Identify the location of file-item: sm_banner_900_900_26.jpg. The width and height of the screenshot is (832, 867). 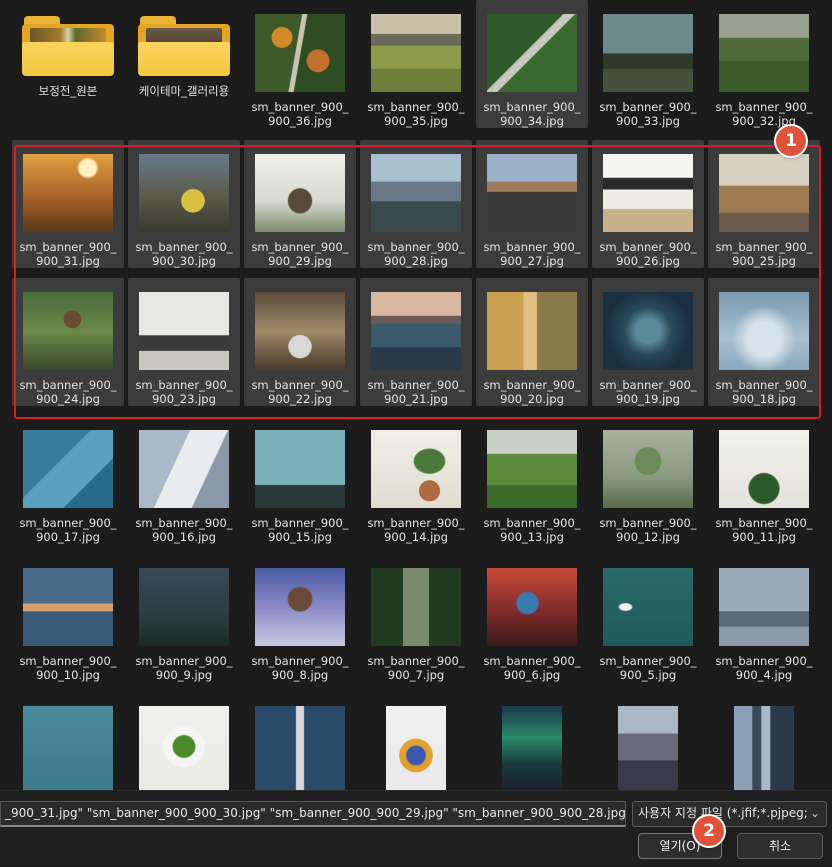
(648, 204).